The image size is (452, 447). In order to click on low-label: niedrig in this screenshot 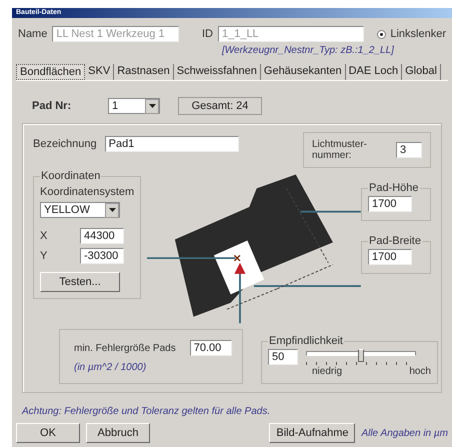, I will do `click(327, 371)`.